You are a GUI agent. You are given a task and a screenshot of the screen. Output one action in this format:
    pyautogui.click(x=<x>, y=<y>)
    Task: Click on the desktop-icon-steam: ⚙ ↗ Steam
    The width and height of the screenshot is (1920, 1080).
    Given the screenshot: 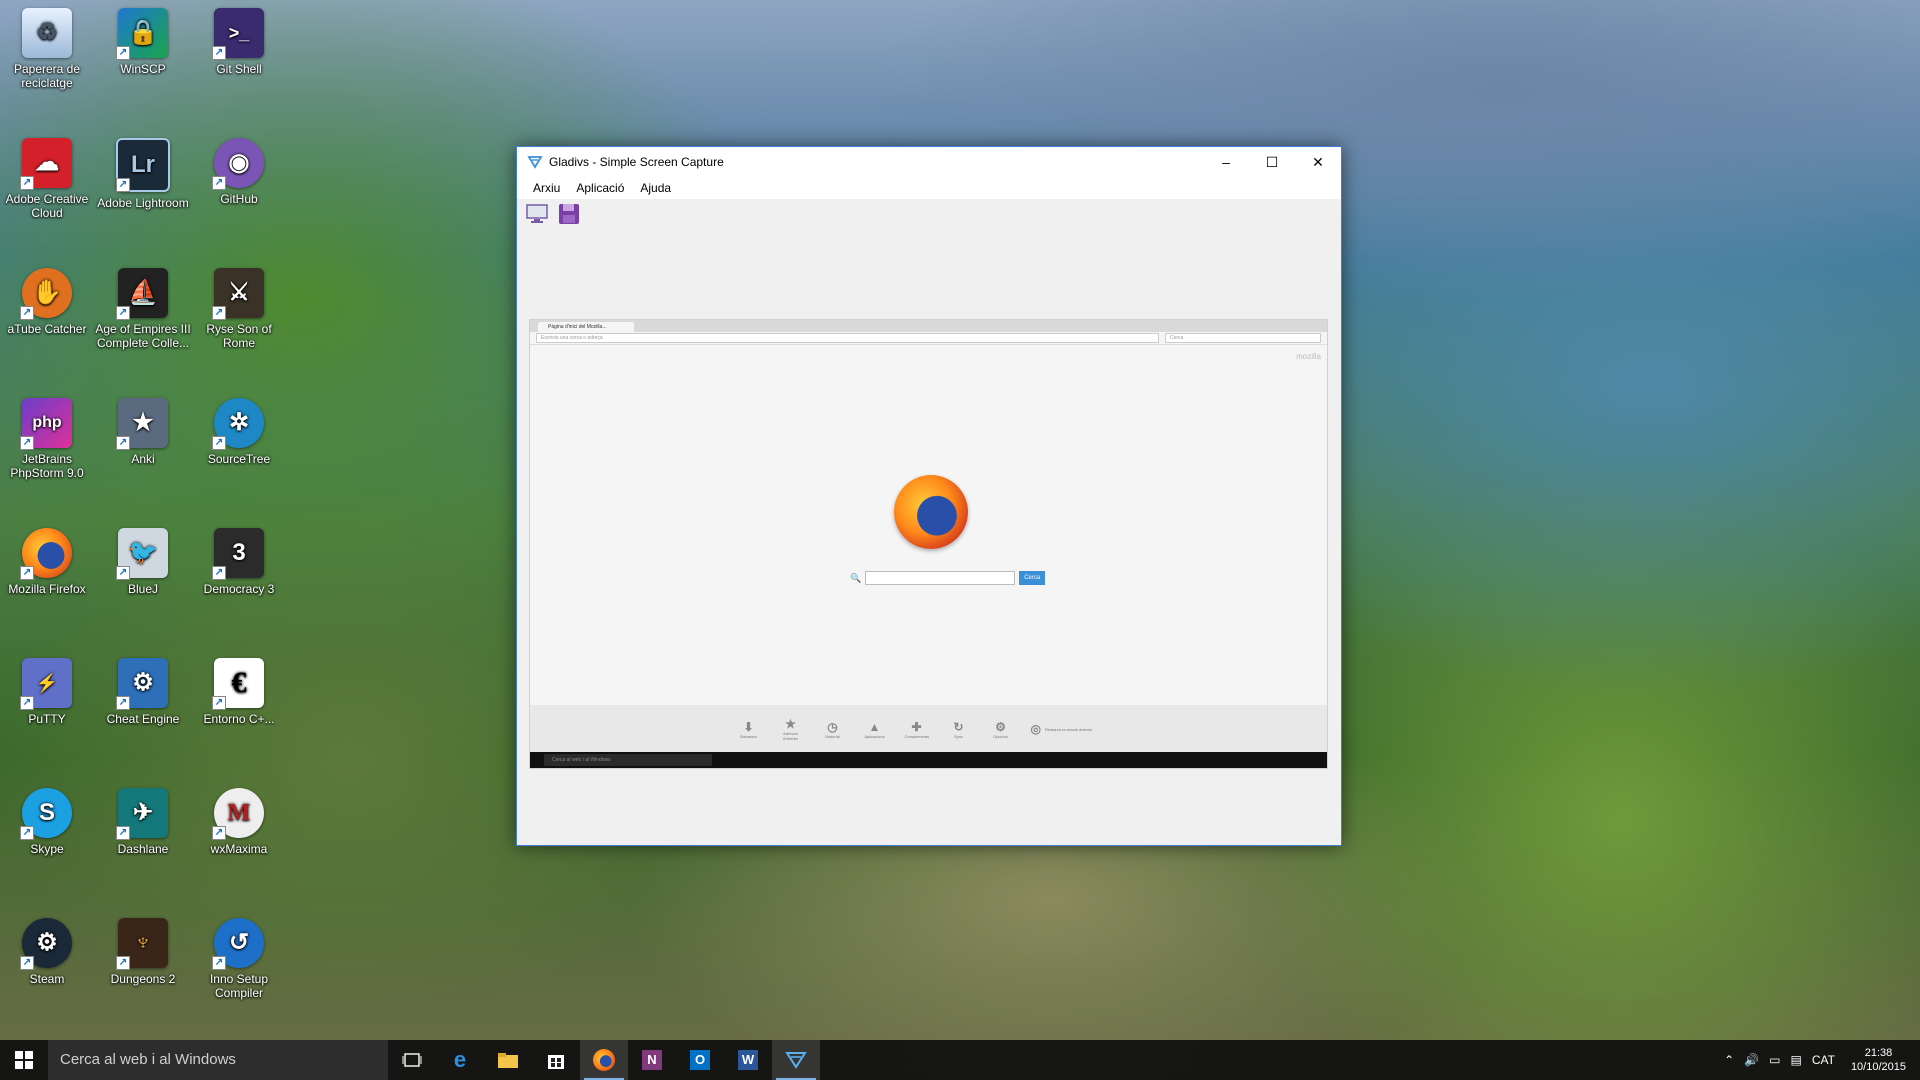 What is the action you would take?
    pyautogui.click(x=47, y=952)
    